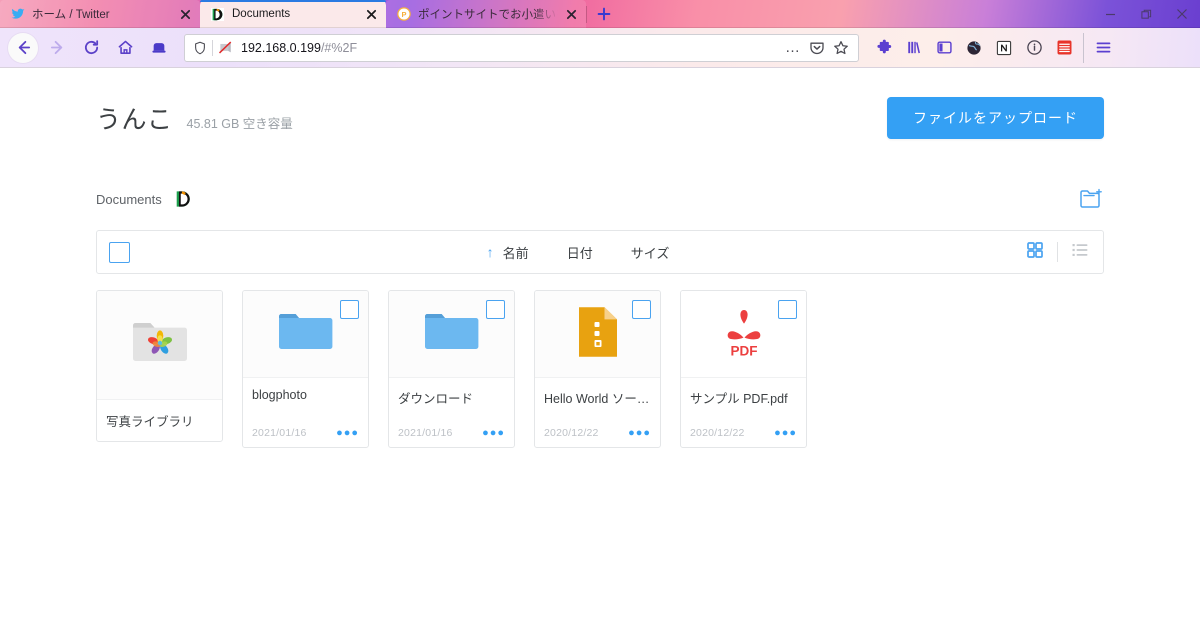  I want to click on title-group: うんこ 45.81 GB 空き容量, so click(194, 118).